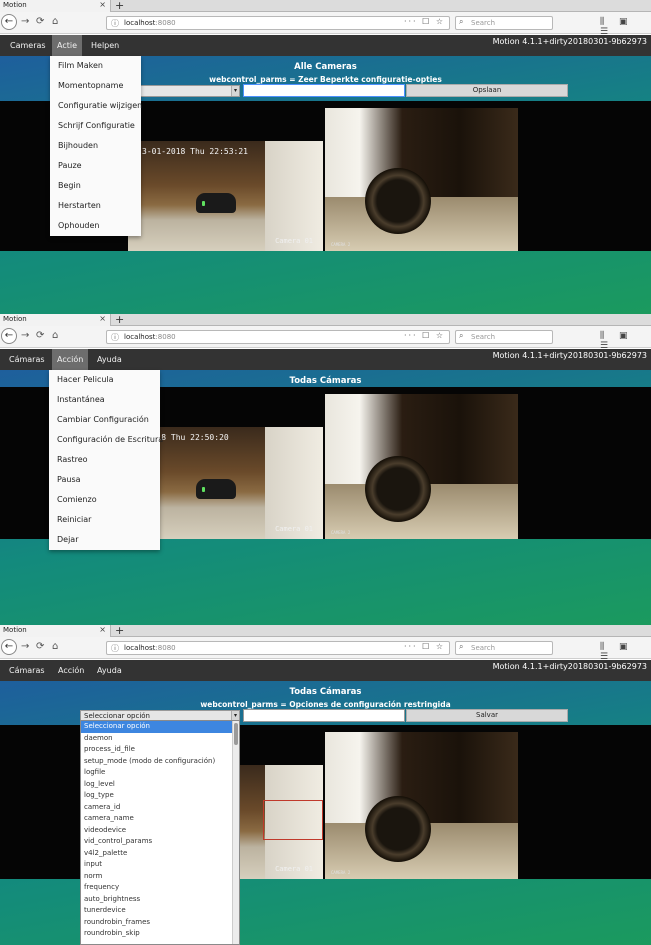 This screenshot has height=945, width=651. Describe the element at coordinates (160, 923) in the screenshot. I see `config-option: roundrobin_frames` at that location.